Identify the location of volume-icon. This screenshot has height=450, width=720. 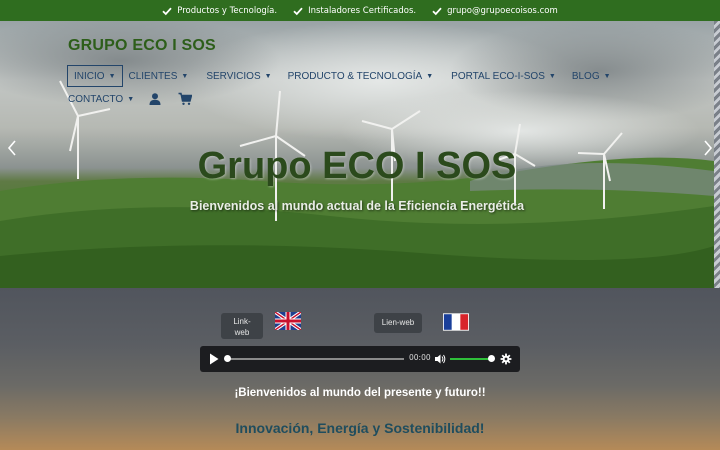
(440, 359).